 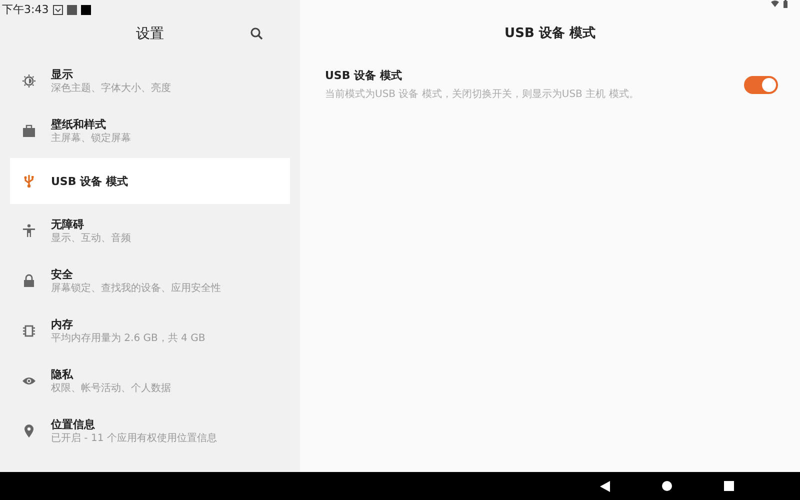 What do you see at coordinates (128, 339) in the screenshot?
I see `item-subtitle: 平均内存用量为 2.6 GB，共 4 GB` at bounding box center [128, 339].